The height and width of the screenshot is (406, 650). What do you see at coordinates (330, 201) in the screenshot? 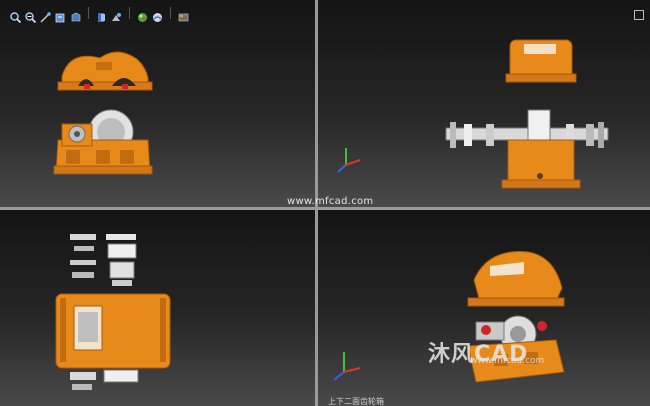
I see `site-watermark: www.mfcad.com` at bounding box center [330, 201].